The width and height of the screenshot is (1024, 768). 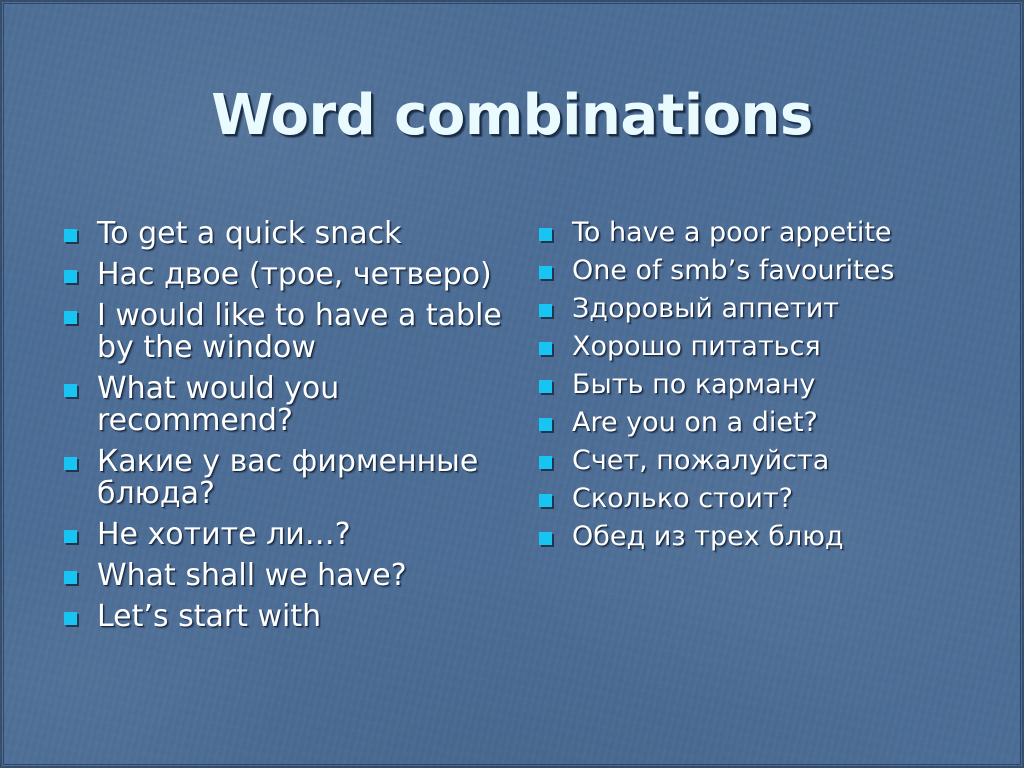 I want to click on list-item: Нас двое (трое, четверо), so click(x=286, y=275).